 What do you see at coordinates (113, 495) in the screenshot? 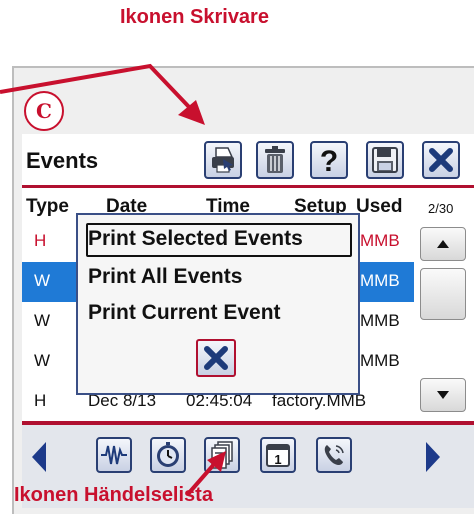
I see `event-list-icon-callout: Ikonen Händelselista` at bounding box center [113, 495].